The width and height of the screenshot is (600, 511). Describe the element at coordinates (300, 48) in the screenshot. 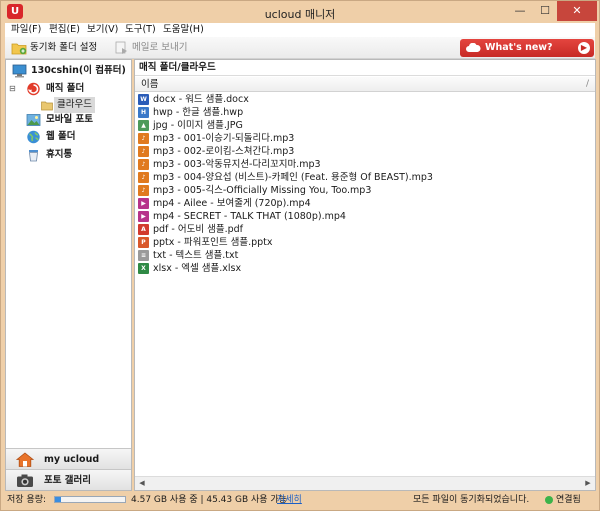

I see `toolbar: 동기화 폴더 설정 메일로 보내기 What's new? ▶` at that location.